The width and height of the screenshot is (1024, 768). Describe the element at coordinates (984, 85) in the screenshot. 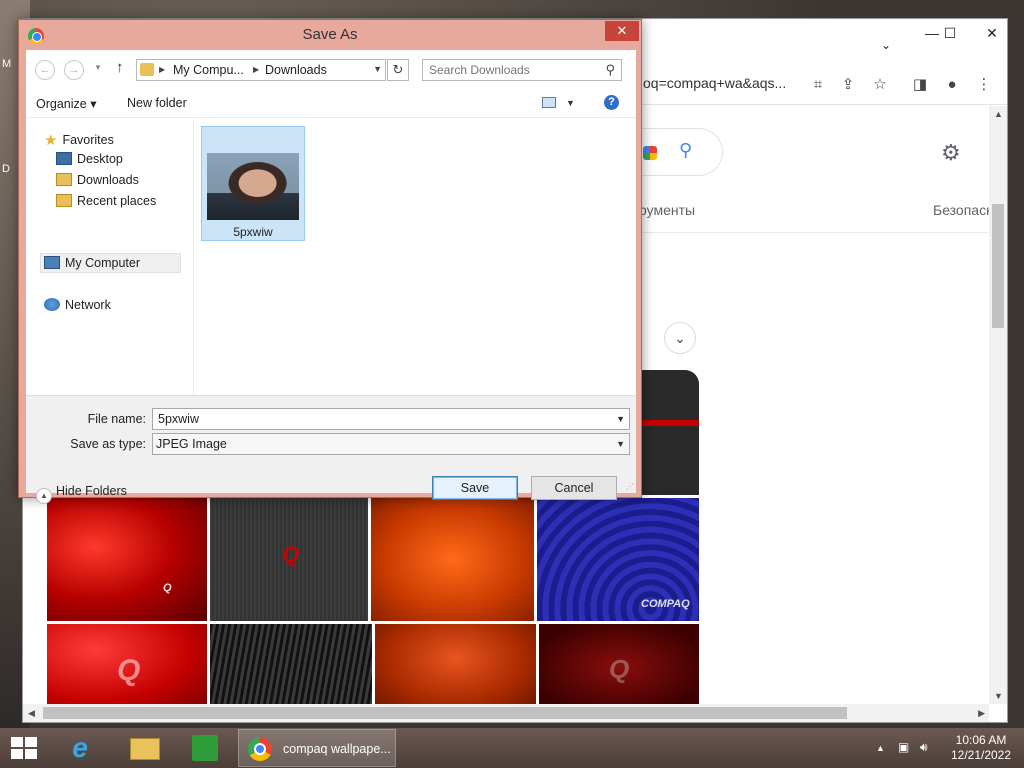

I see `more-menu-icon: ⋮` at that location.